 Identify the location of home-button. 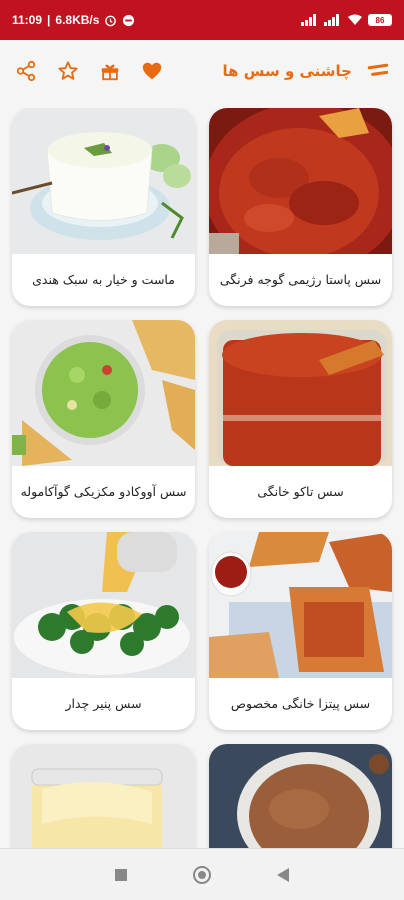
(202, 875).